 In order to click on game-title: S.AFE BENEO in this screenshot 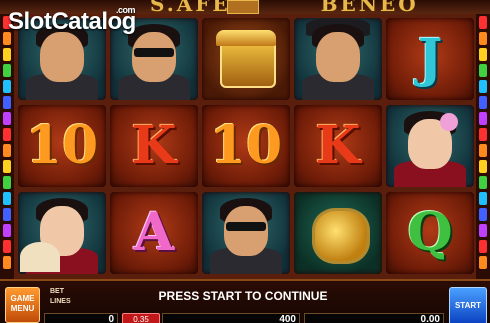, I will do `click(283, 8)`.